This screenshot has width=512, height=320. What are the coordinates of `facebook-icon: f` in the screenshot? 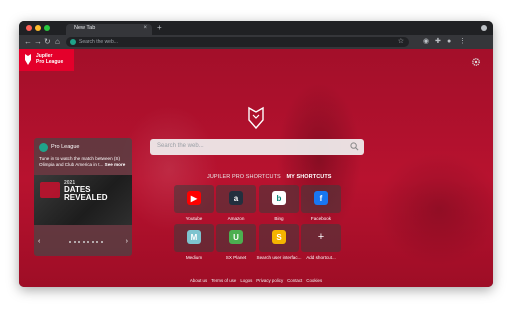 It's located at (321, 198).